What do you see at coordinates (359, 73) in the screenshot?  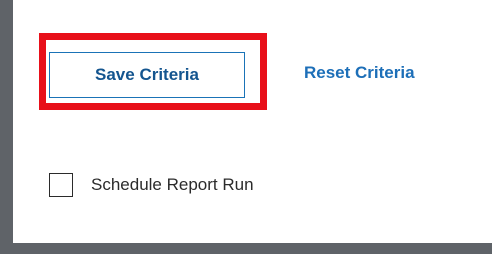 I see `reset-criteria-link: Reset Criteria` at bounding box center [359, 73].